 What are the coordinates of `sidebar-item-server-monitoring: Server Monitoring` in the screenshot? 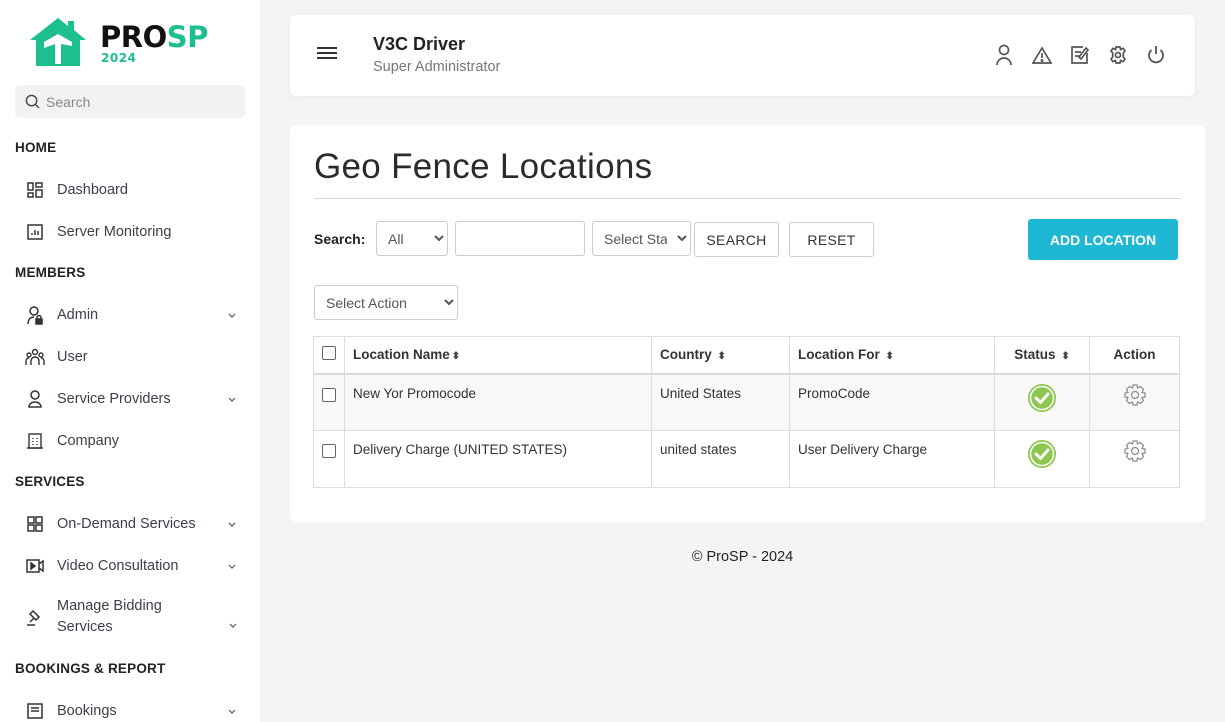 It's located at (134, 232).